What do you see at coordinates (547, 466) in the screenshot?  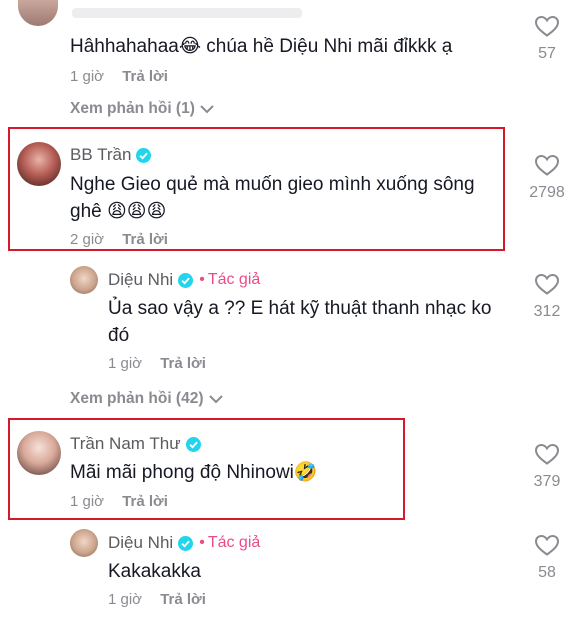 I see `like-button: 379` at bounding box center [547, 466].